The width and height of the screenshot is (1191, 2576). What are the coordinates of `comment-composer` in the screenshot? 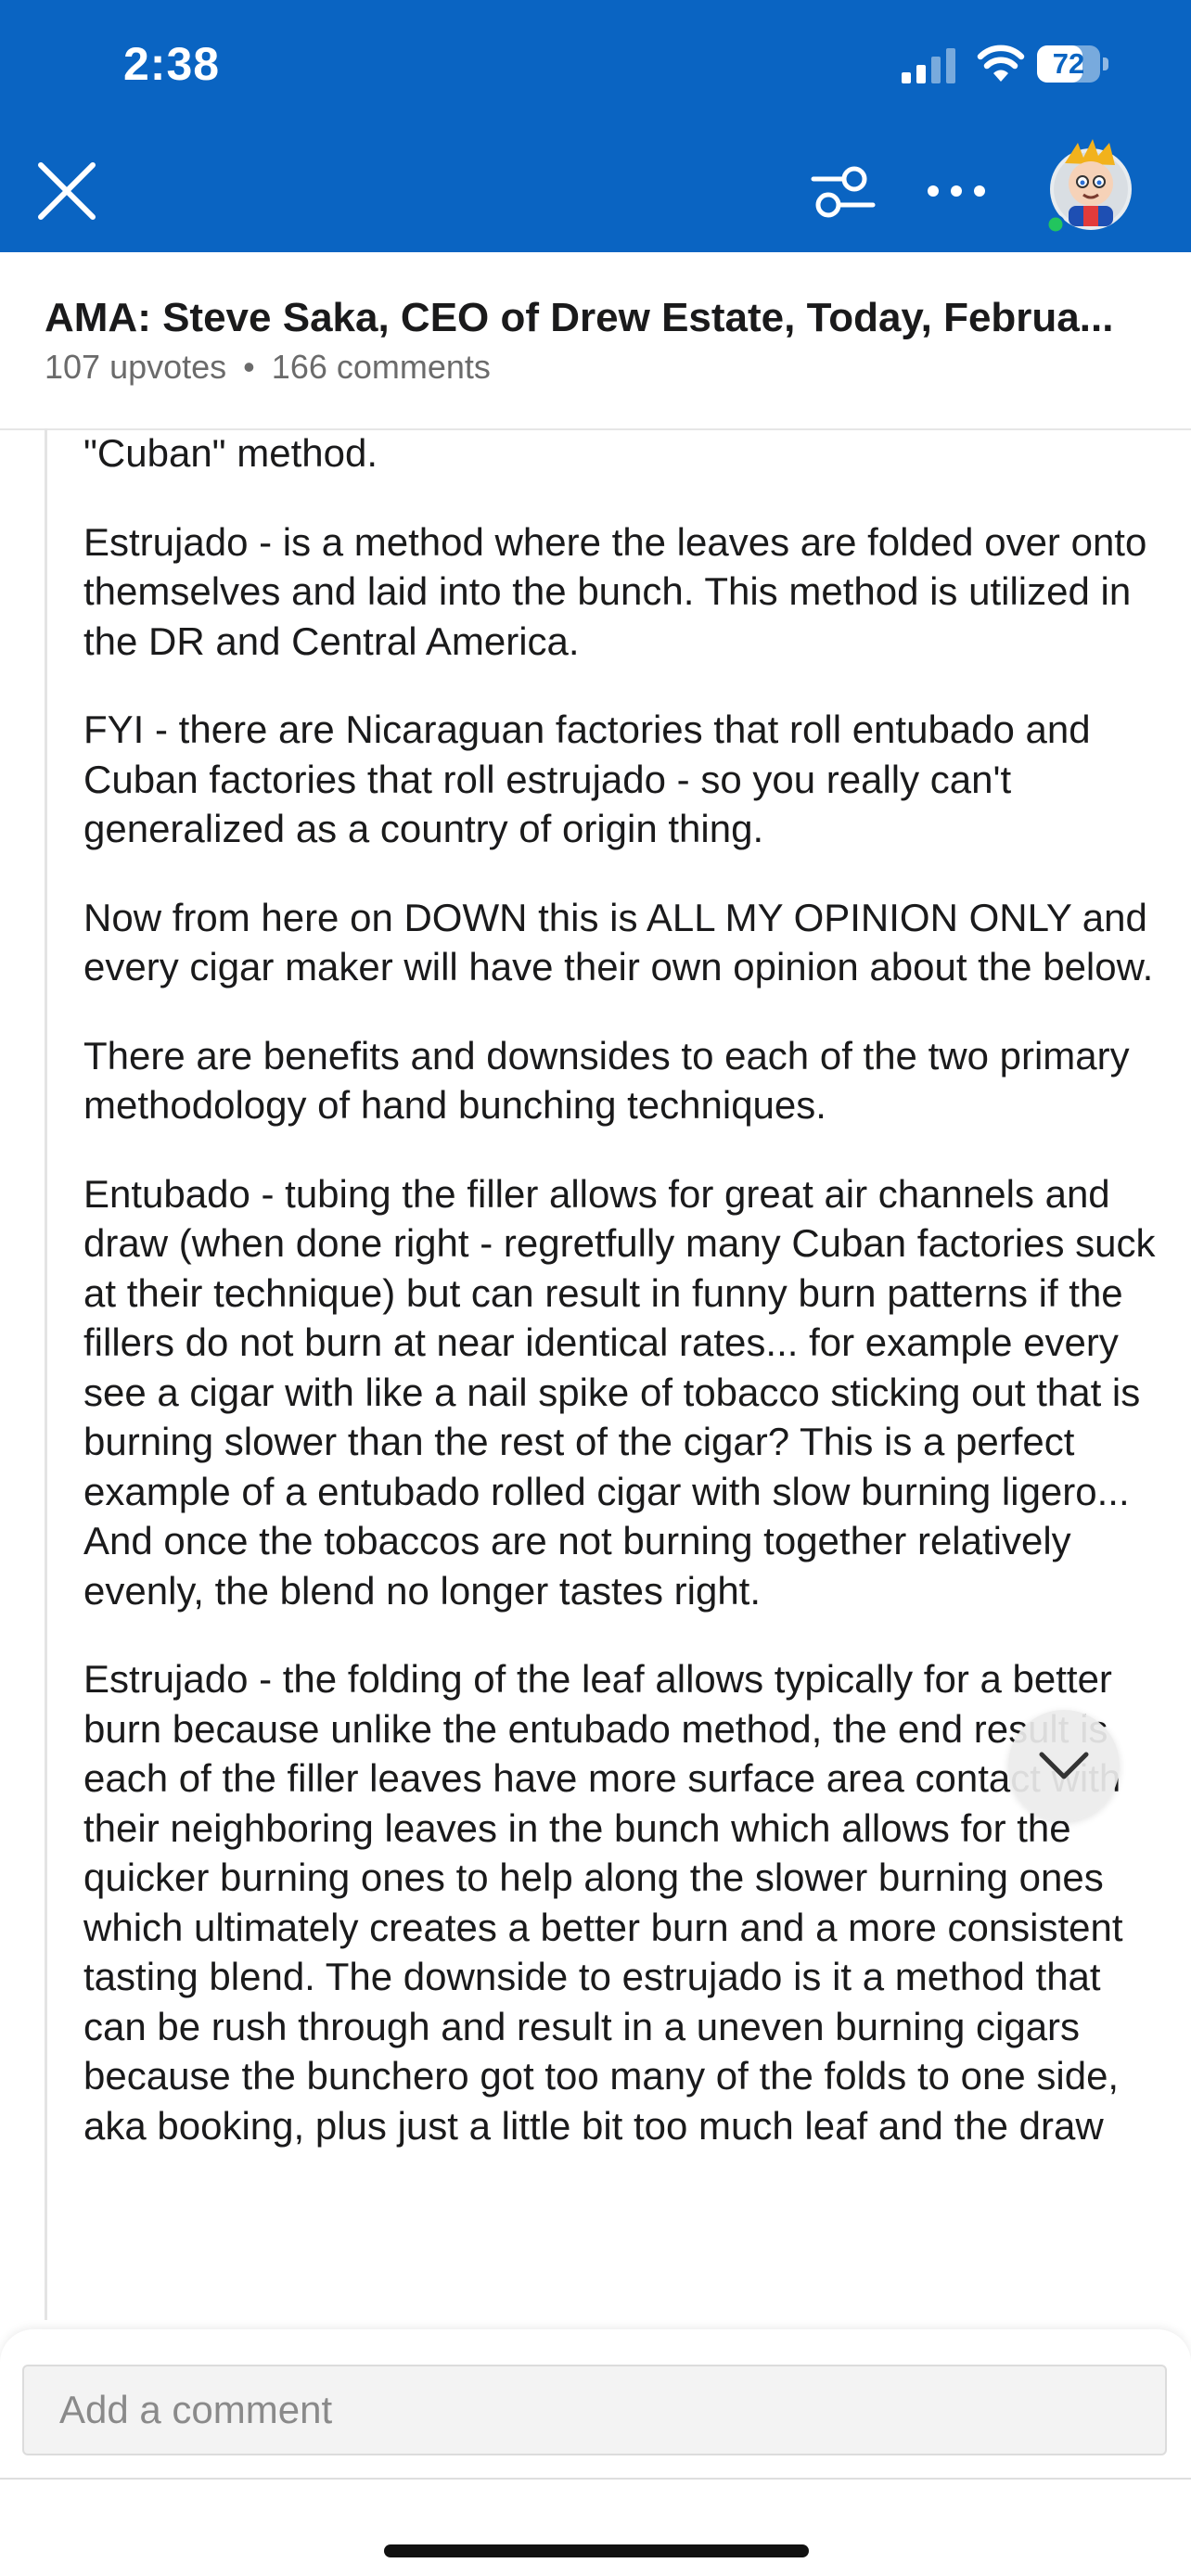 It's located at (595, 2452).